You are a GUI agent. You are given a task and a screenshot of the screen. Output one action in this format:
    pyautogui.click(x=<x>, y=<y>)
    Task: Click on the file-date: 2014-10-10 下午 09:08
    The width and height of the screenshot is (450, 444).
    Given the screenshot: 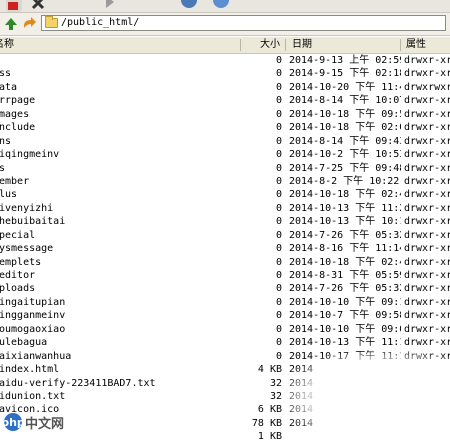 What is the action you would take?
    pyautogui.click(x=345, y=329)
    